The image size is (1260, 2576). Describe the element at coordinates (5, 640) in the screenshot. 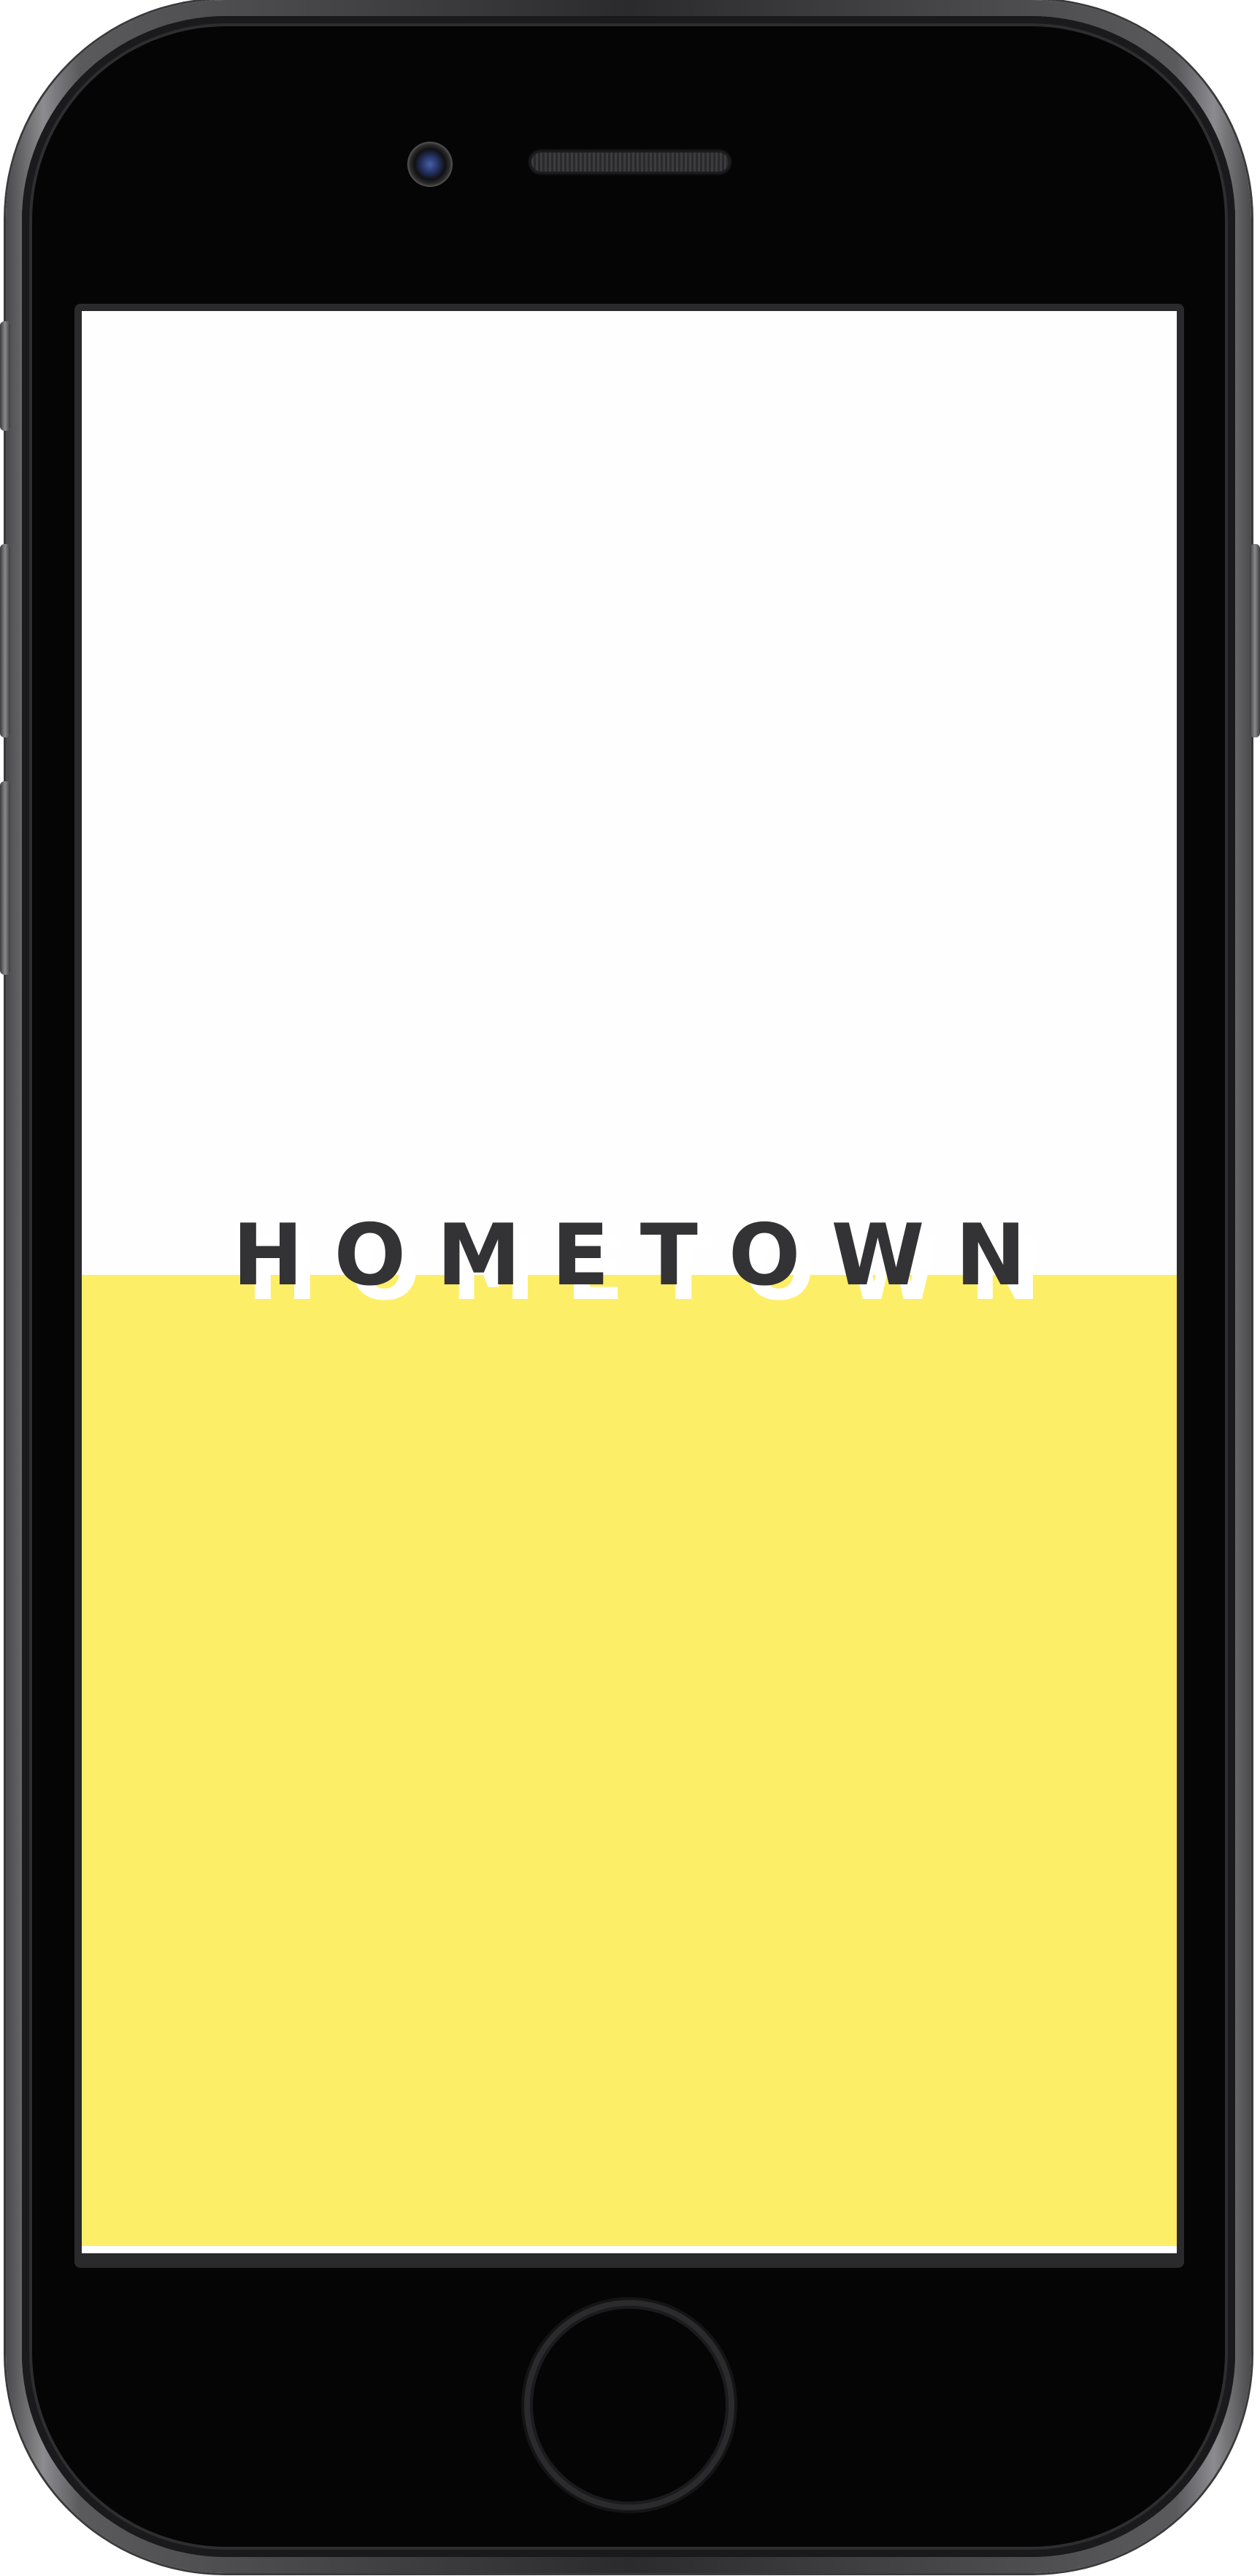

I see `volume-up-button` at that location.